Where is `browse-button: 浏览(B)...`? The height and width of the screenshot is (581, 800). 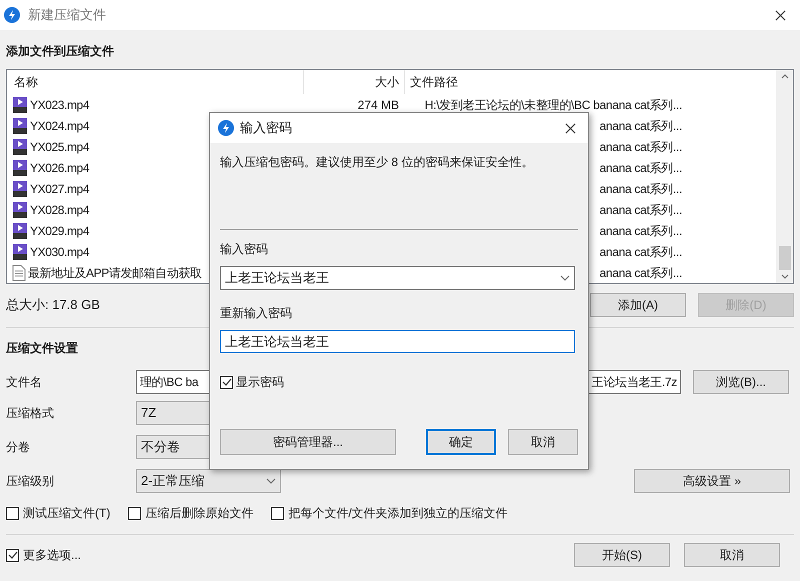
browse-button: 浏览(B)... is located at coordinates (741, 382).